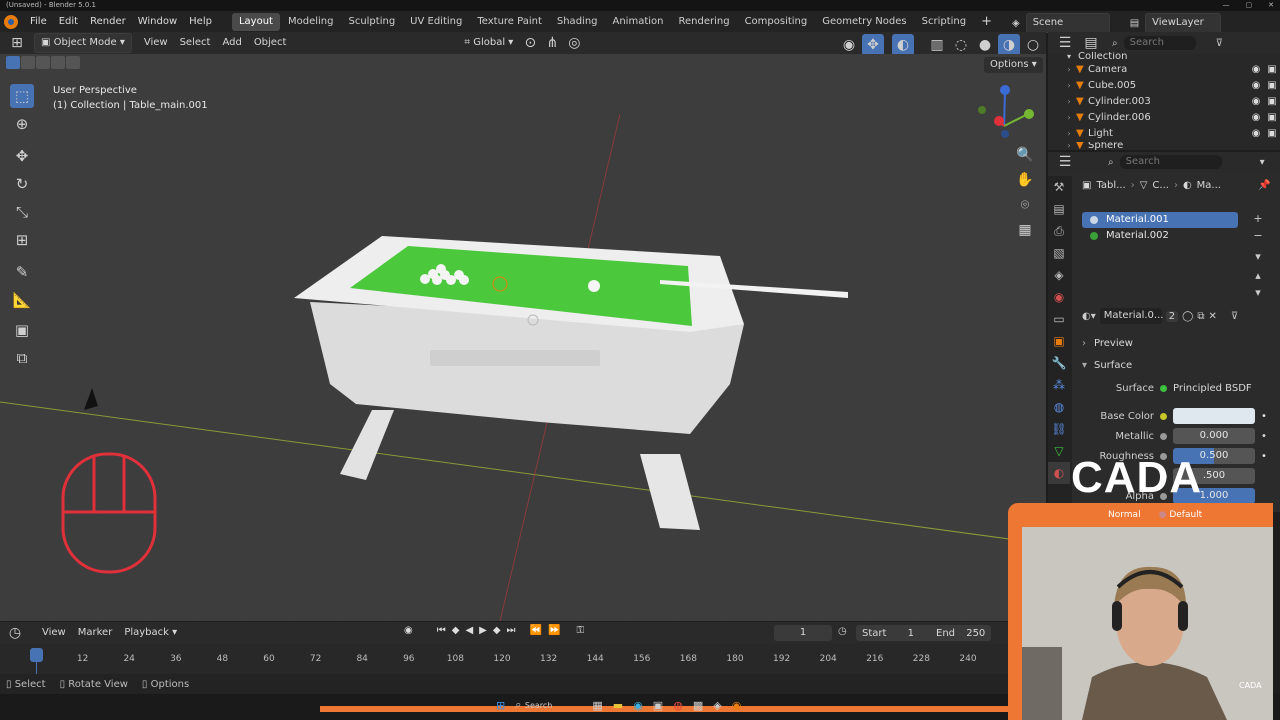 The height and width of the screenshot is (720, 1280). I want to click on duplicate-material-icon: ⧉, so click(1200, 316).